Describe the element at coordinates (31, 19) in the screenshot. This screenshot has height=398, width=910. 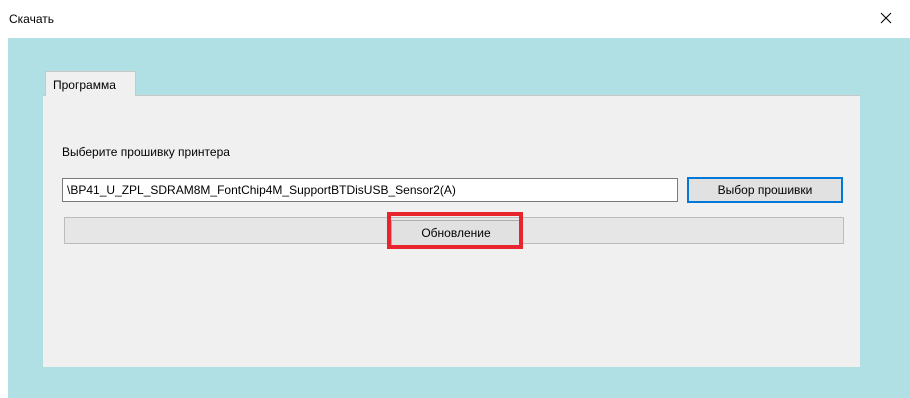
I see `window-title: Скачать` at that location.